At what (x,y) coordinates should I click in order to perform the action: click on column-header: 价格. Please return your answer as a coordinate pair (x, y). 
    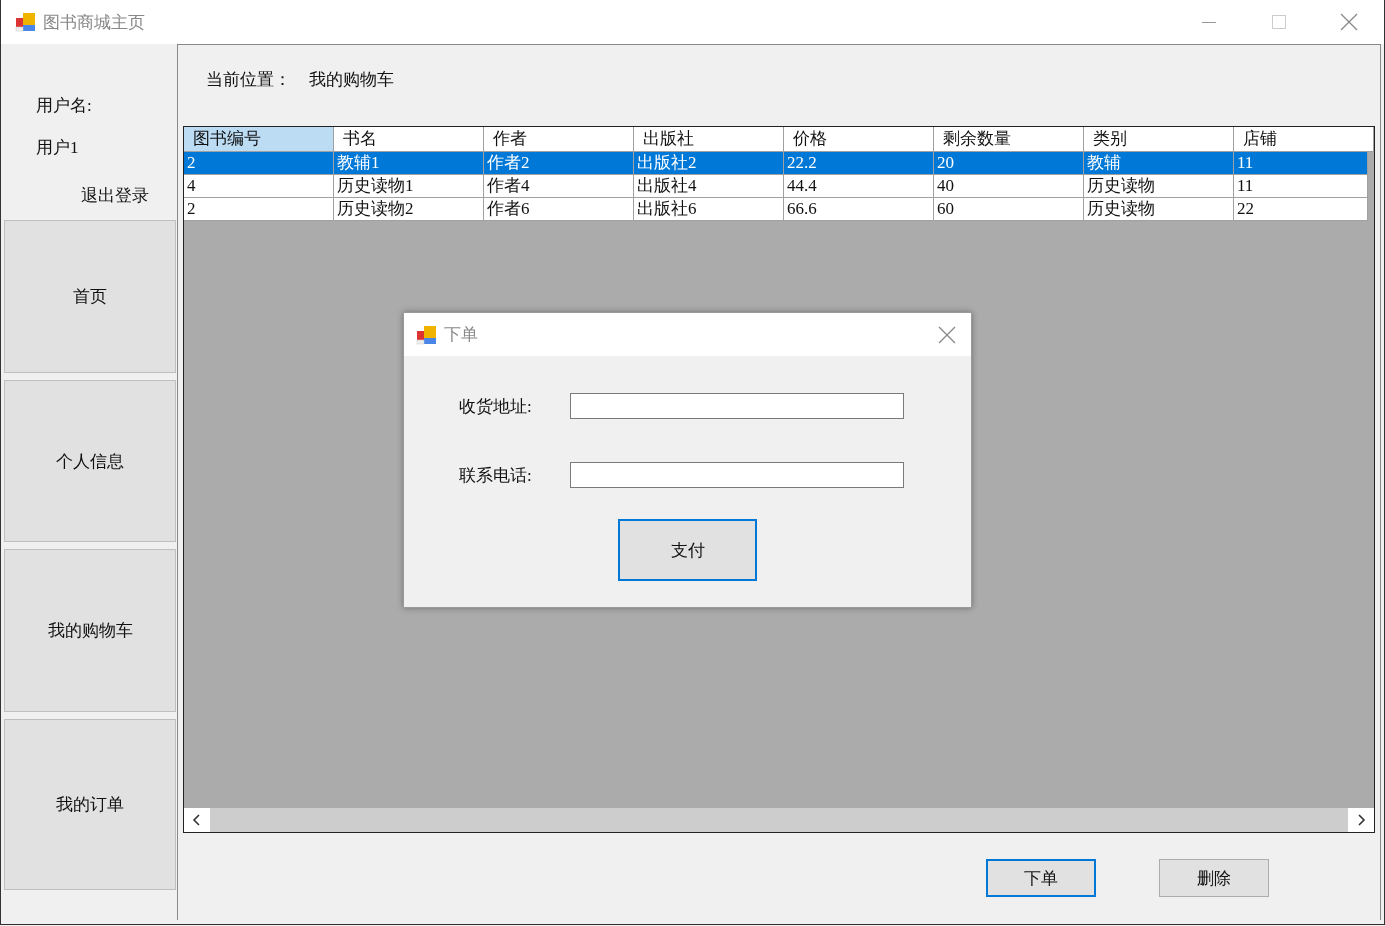
    Looking at the image, I should click on (859, 139).